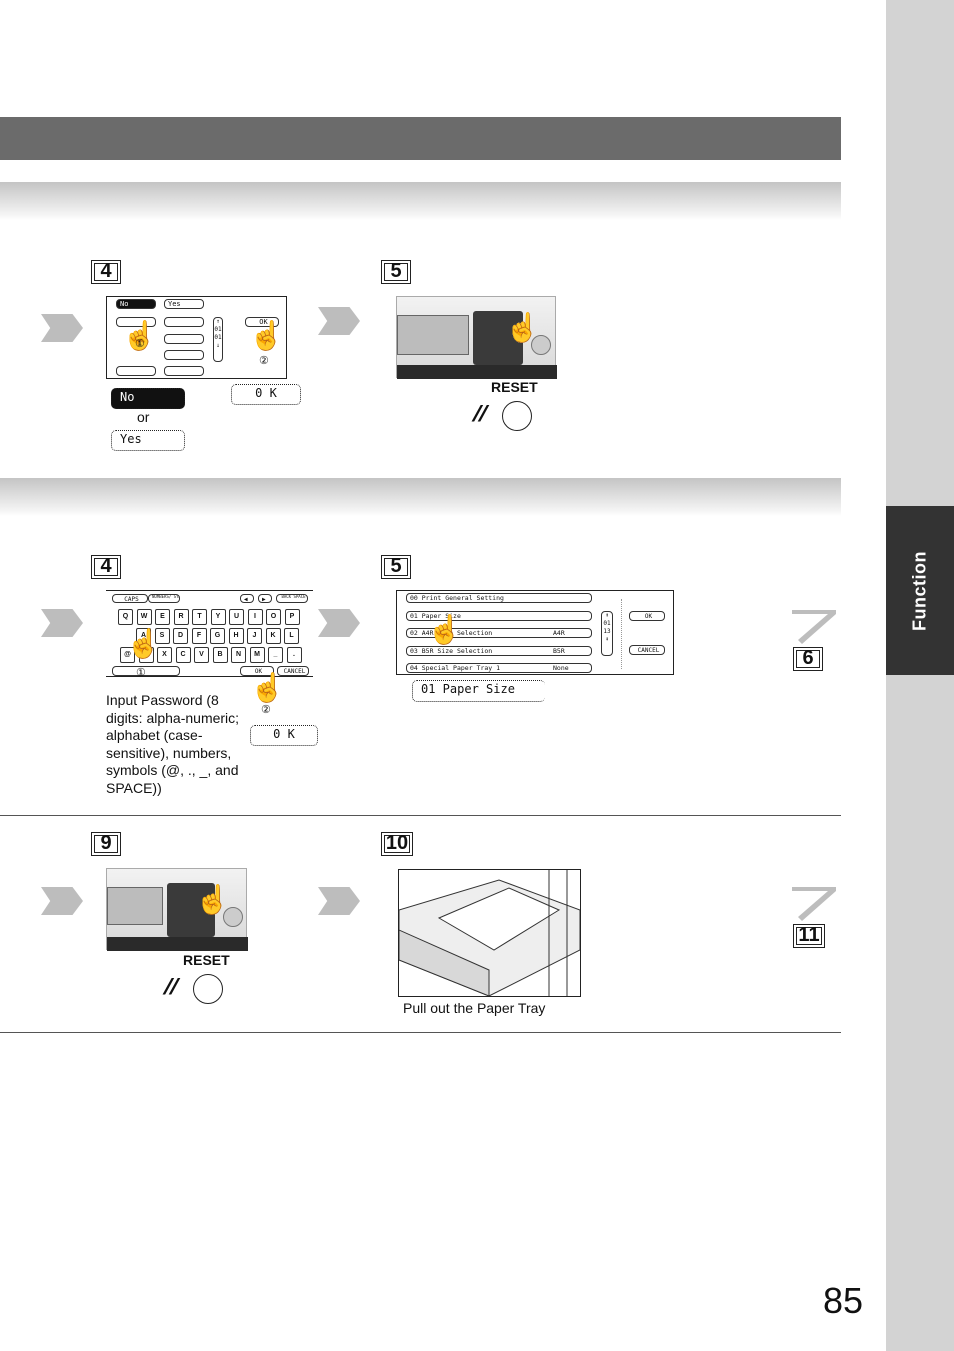 This screenshot has width=954, height=1351. I want to click on step-number: 10, so click(397, 844).